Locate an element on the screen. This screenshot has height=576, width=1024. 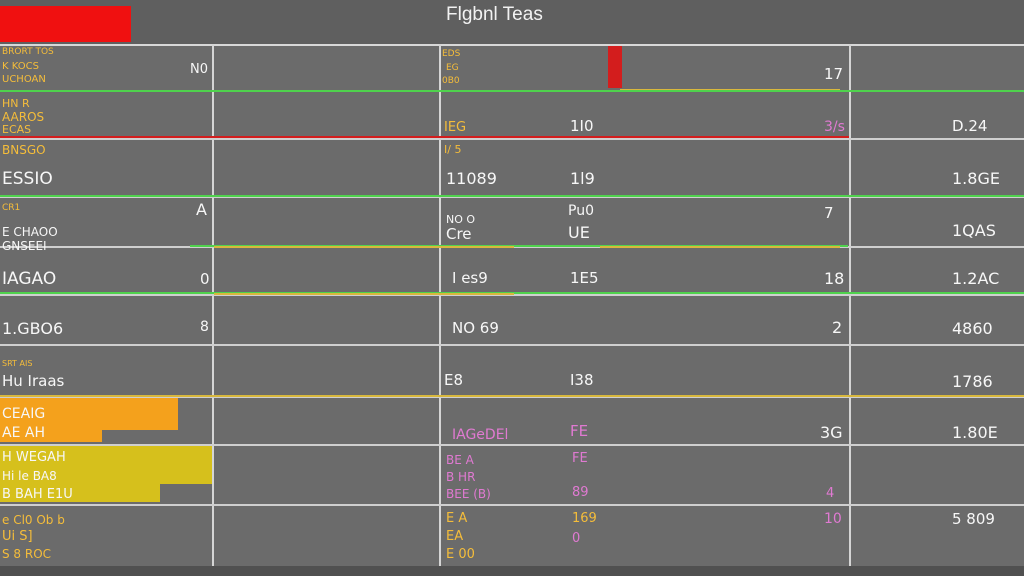
row-10-col2-top: E A is located at coordinates (457, 518).